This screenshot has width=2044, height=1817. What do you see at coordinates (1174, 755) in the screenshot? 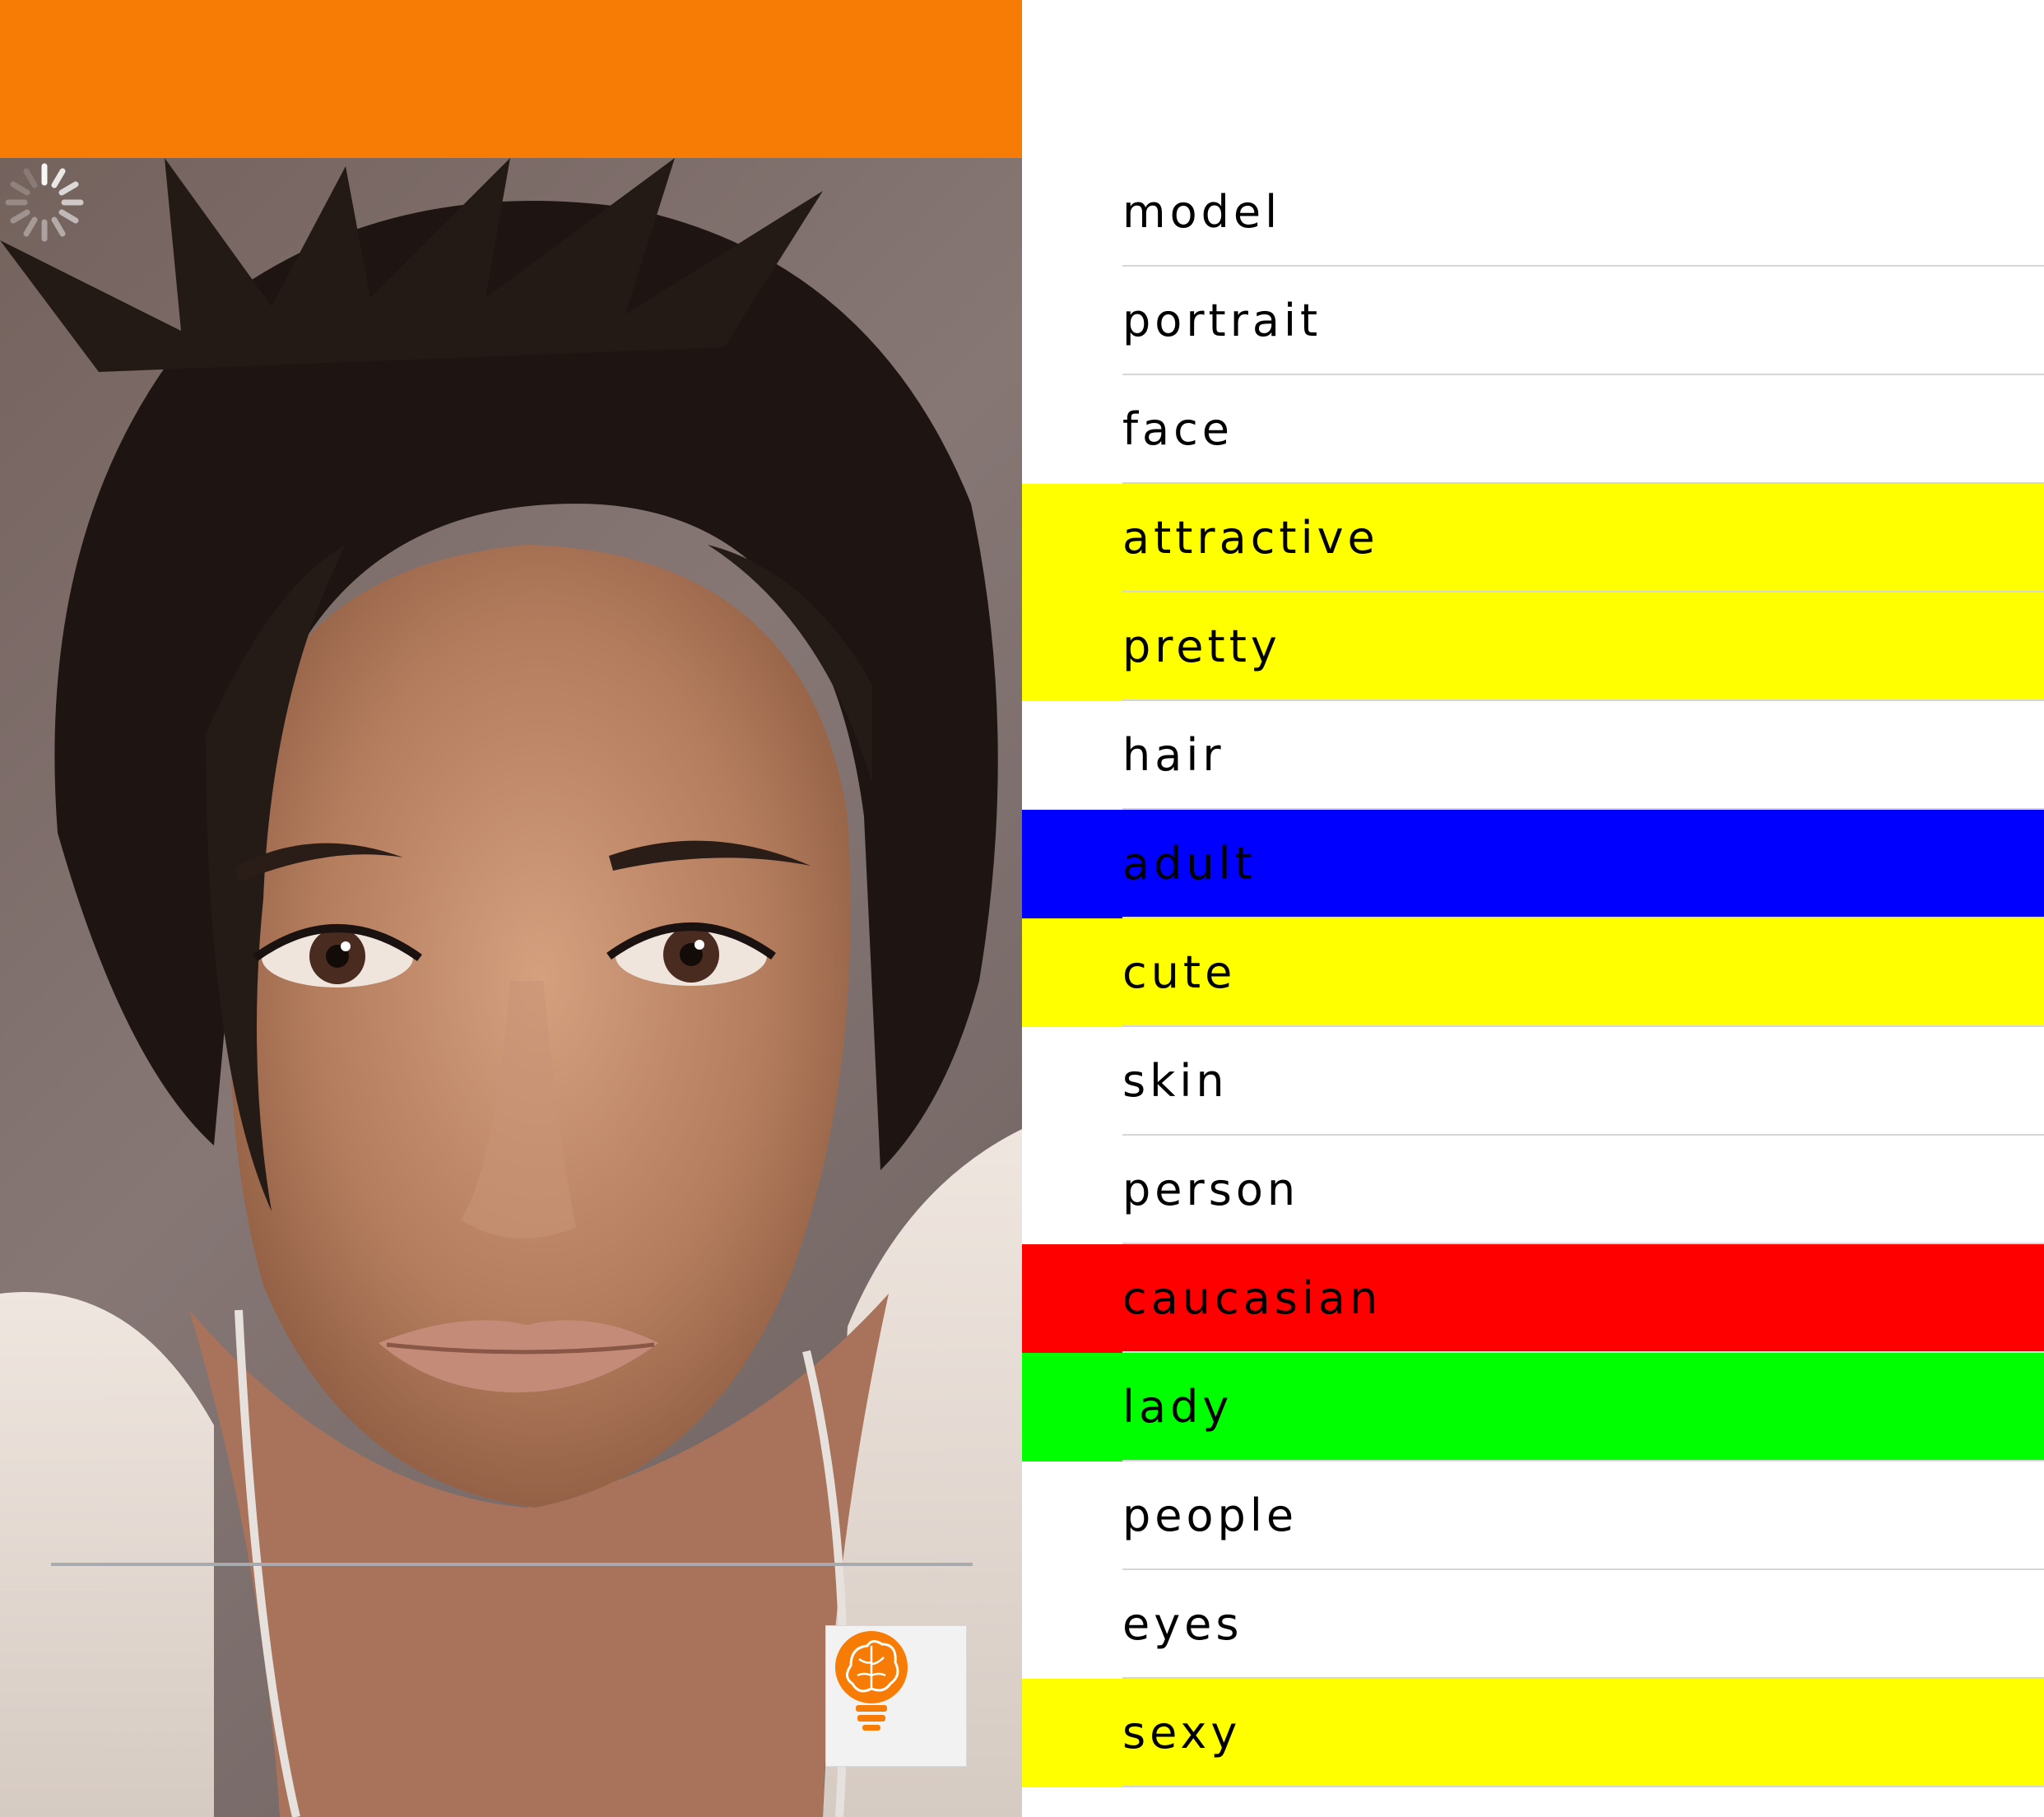
I see `tag-label: hair` at bounding box center [1174, 755].